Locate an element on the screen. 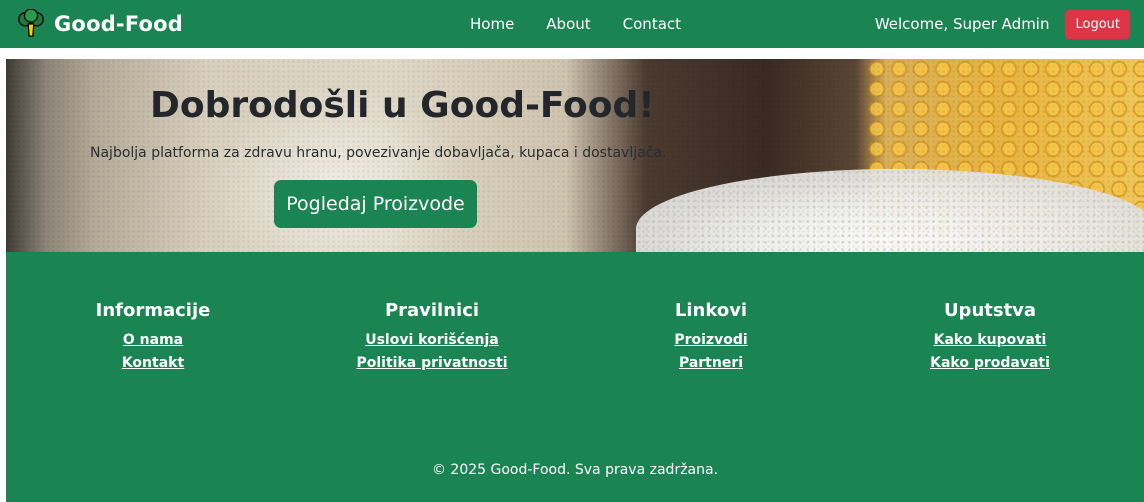 Image resolution: width=1144 pixels, height=502 pixels. footer-link-proizvodi: Proizvodi is located at coordinates (710, 340).